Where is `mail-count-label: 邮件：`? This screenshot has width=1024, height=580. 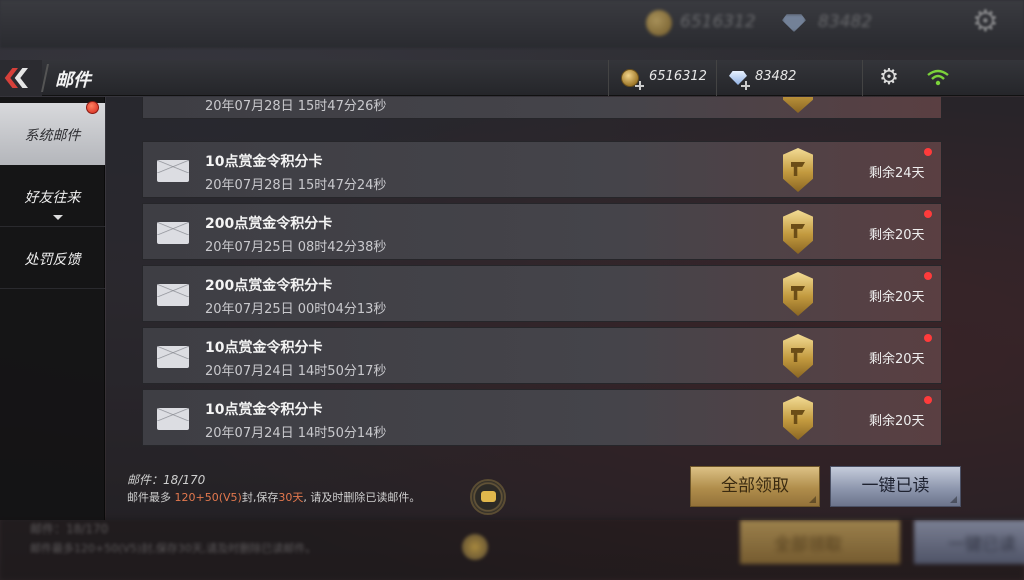
mail-count-label: 邮件： is located at coordinates (145, 480).